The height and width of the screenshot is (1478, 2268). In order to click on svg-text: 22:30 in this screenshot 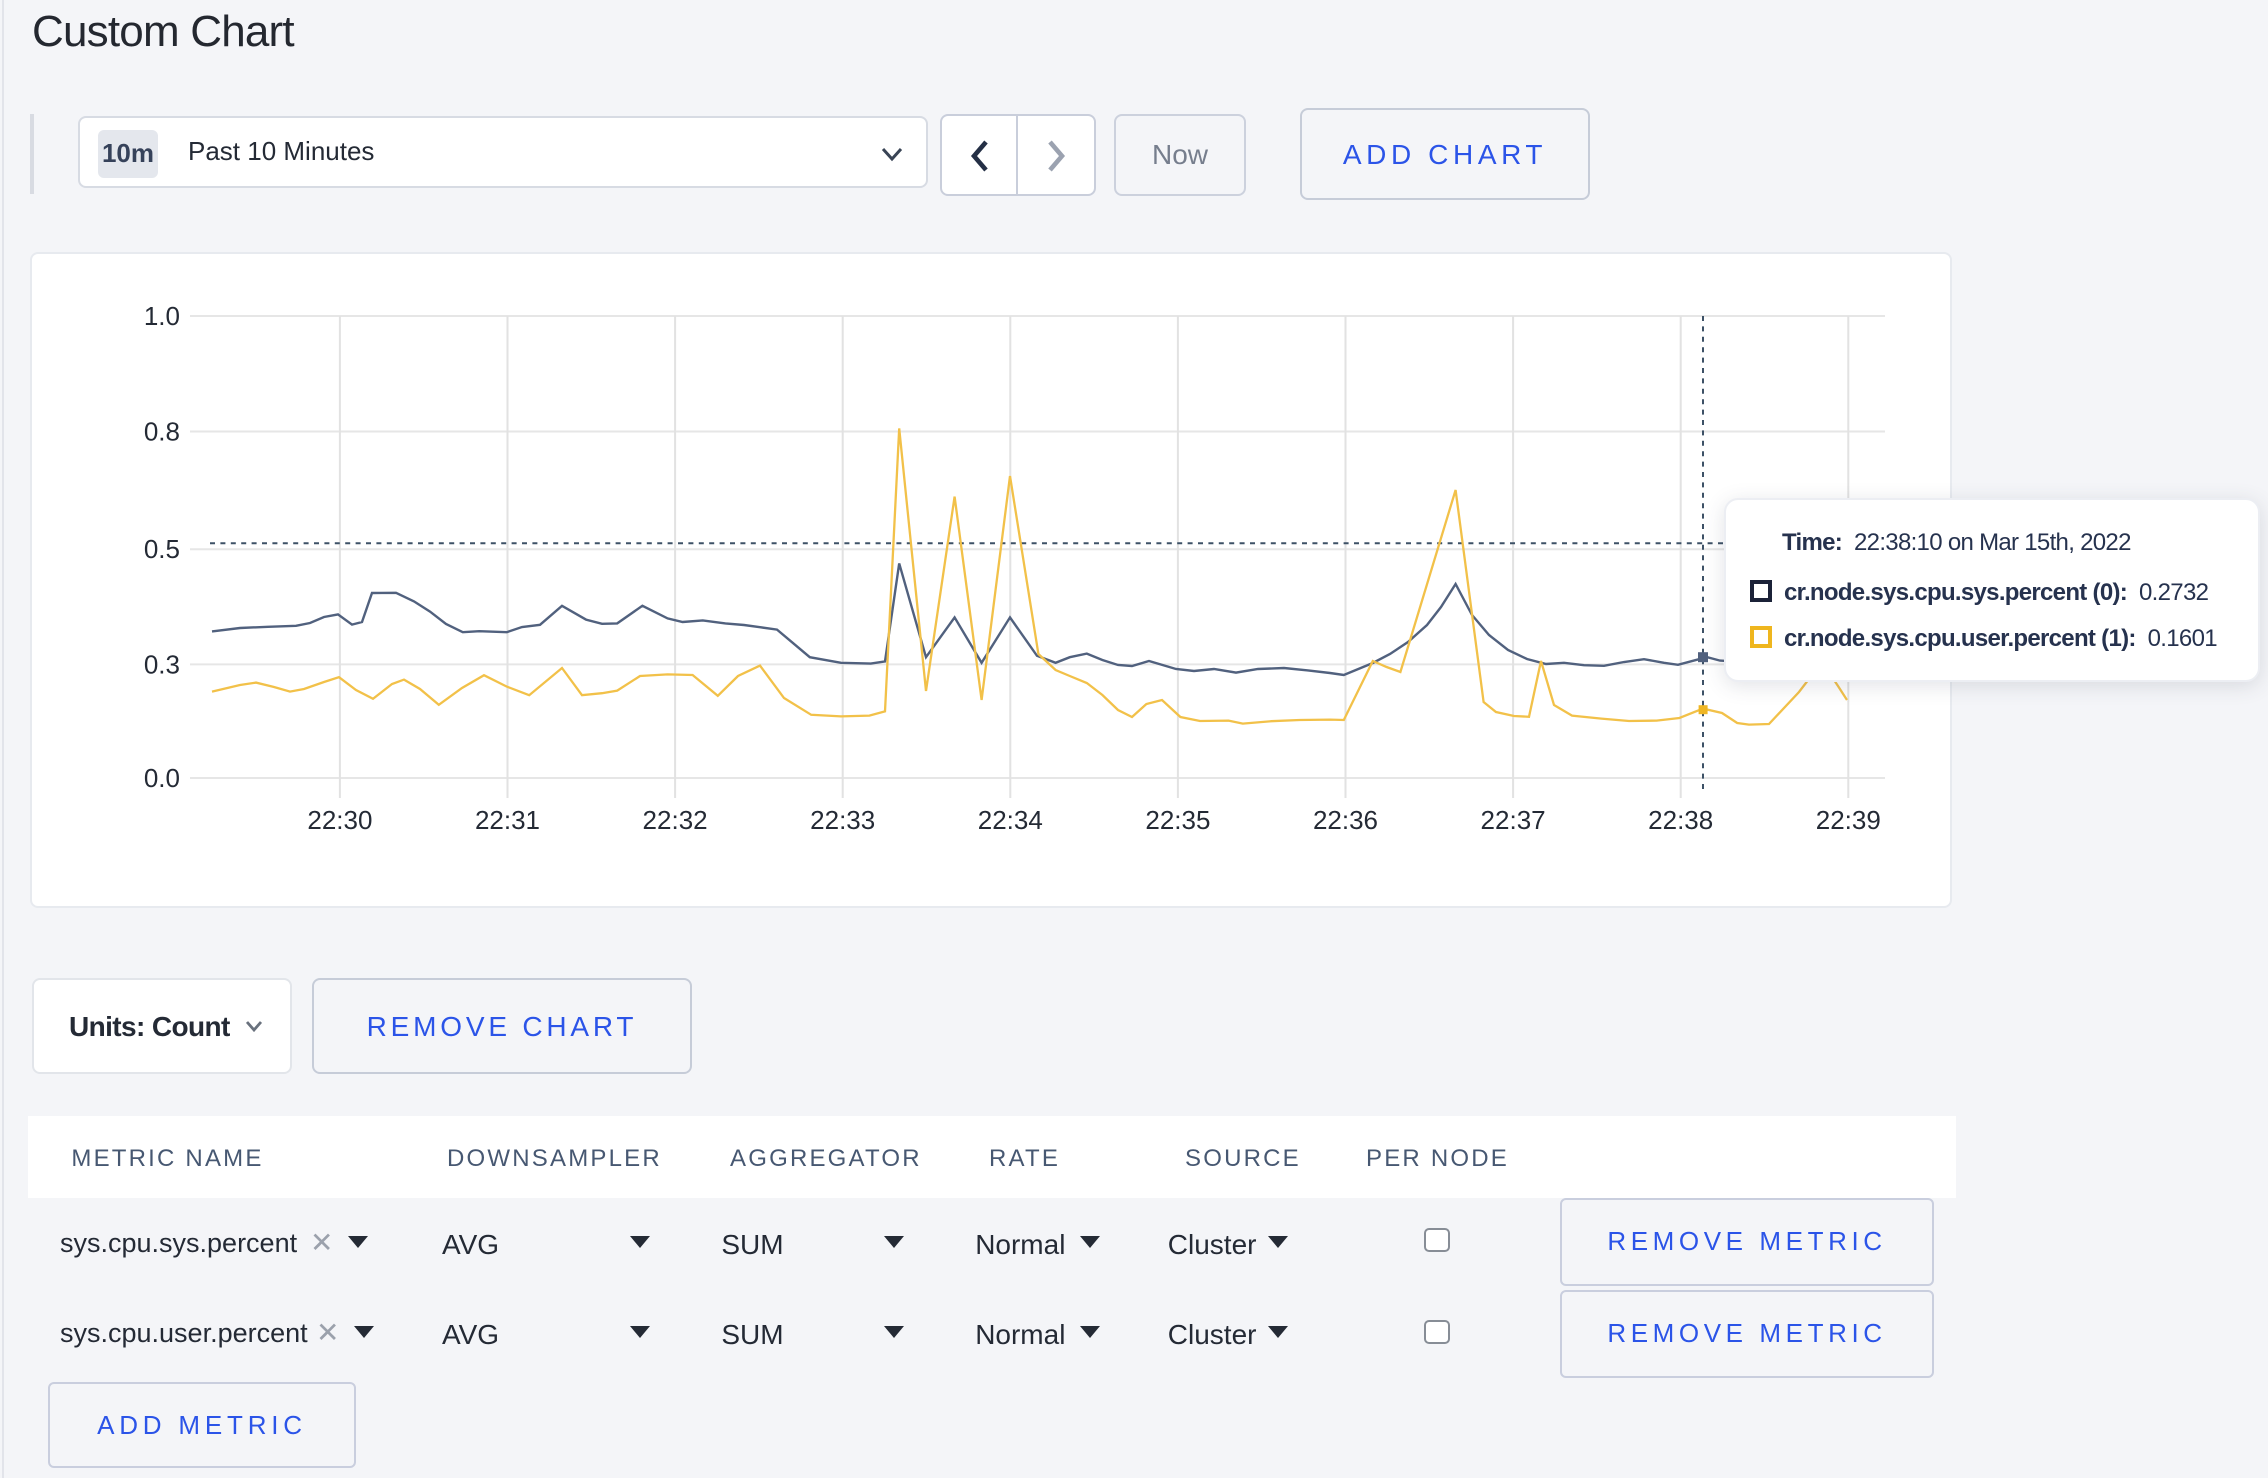, I will do `click(339, 820)`.